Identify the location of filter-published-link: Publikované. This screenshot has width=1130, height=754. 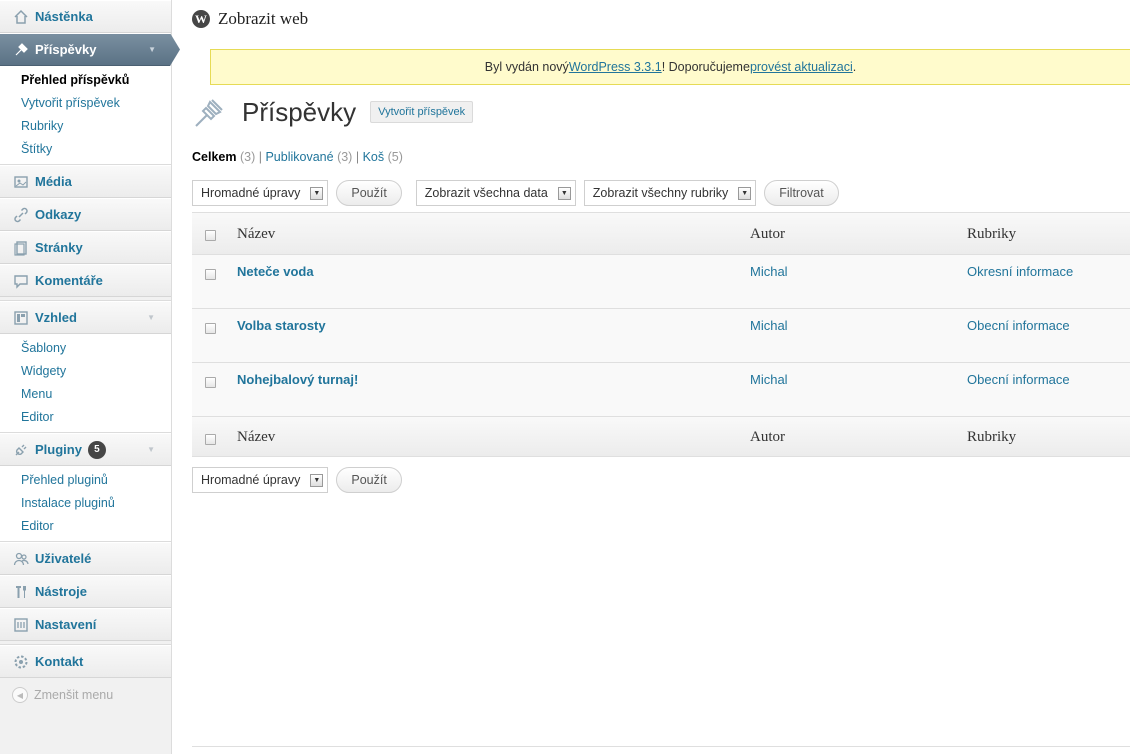
(299, 157).